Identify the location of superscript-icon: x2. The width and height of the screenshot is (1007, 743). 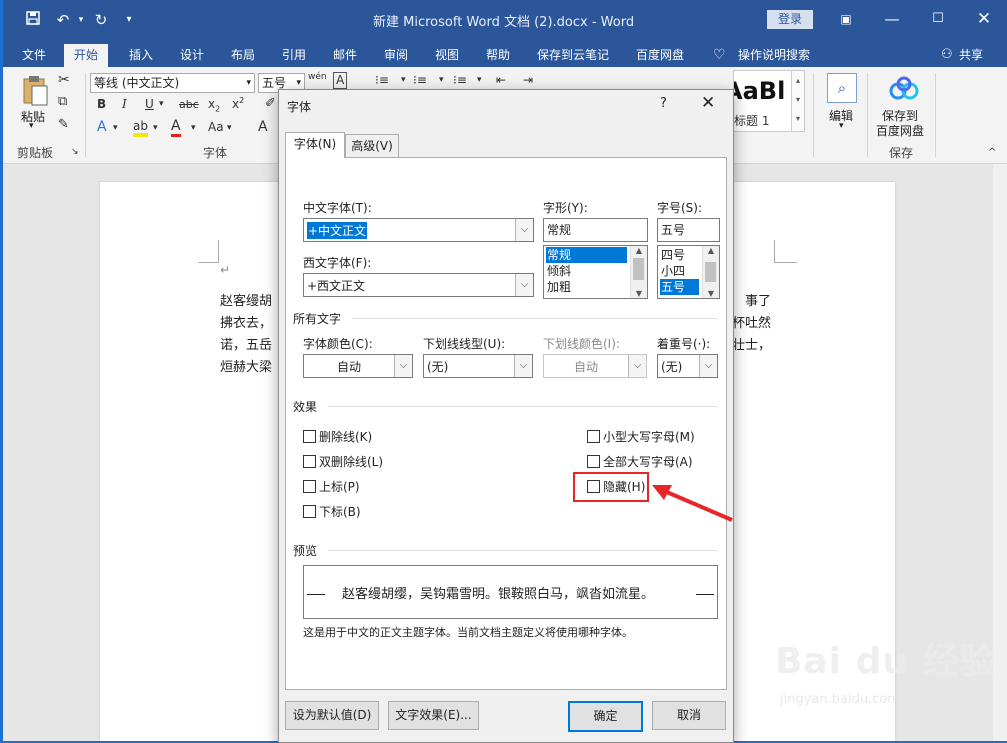
(238, 103).